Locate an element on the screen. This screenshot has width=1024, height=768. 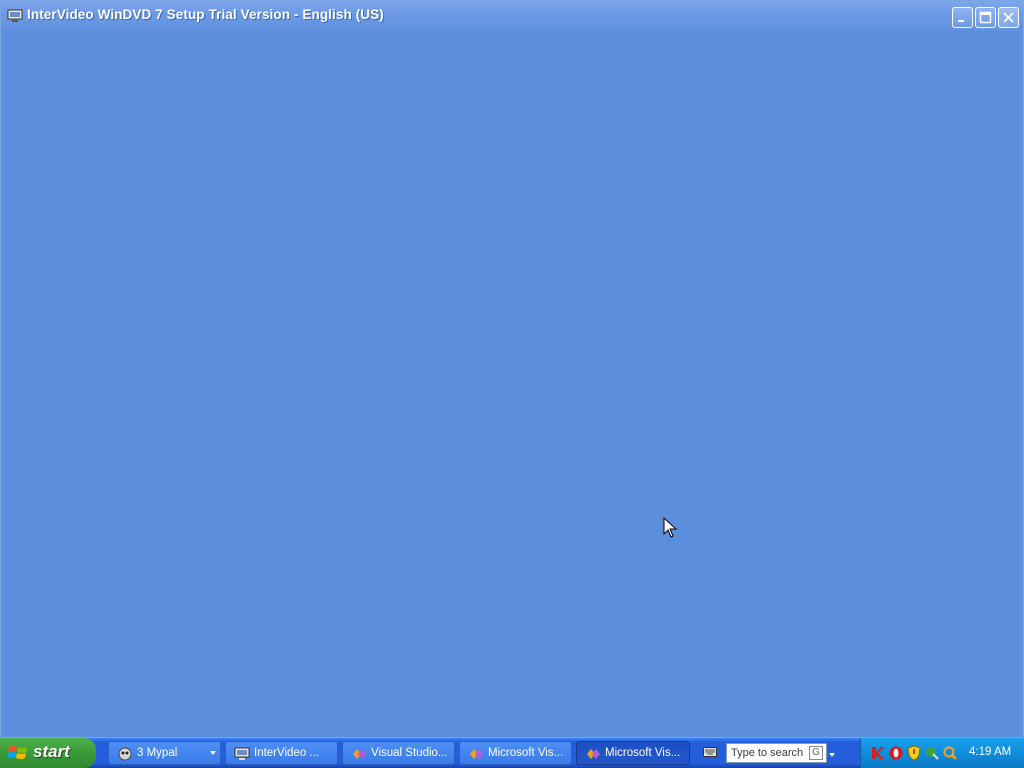
windows-logo-icon is located at coordinates (17, 752).